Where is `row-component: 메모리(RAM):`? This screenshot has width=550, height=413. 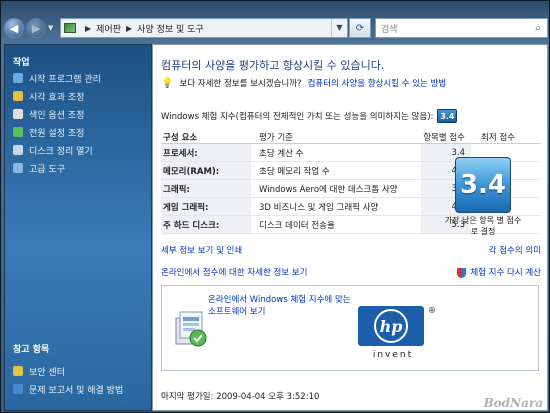
row-component: 메모리(RAM): is located at coordinates (206, 170).